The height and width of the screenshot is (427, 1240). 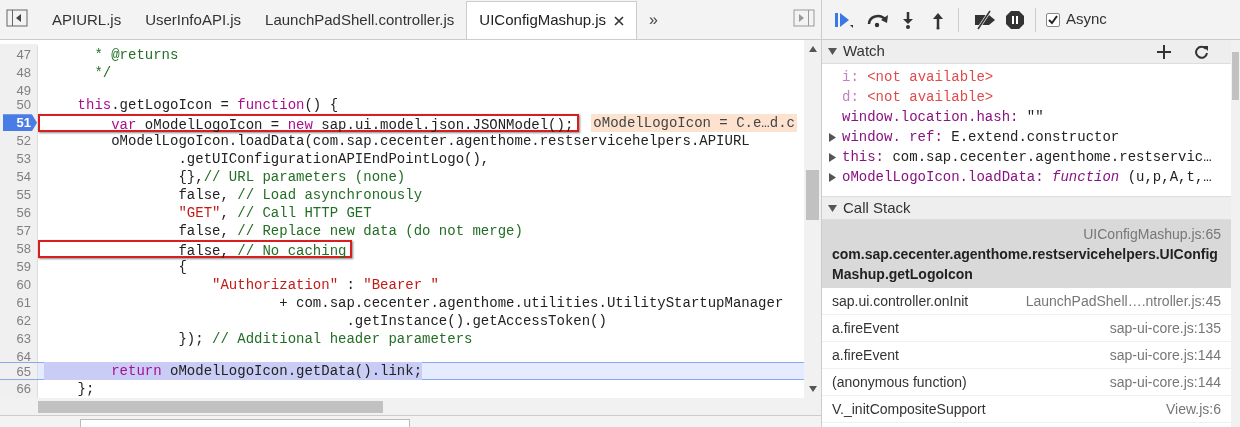 What do you see at coordinates (23, 388) in the screenshot?
I see `line-number: 66` at bounding box center [23, 388].